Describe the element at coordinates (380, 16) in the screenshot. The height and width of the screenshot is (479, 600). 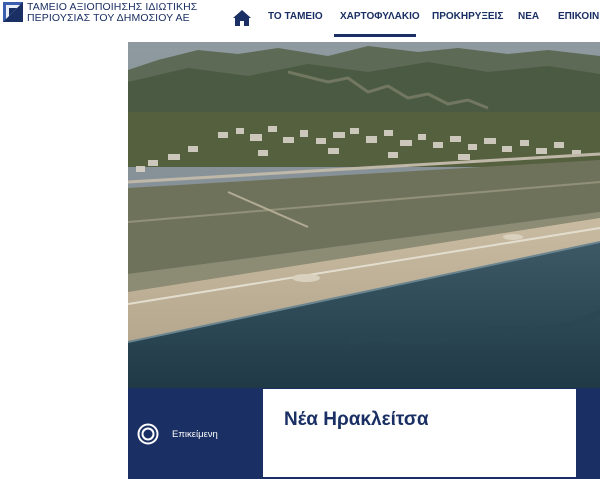
I see `nav-item-xartofylakio: ΧΑΡΤΟΦΥΛΑΚΙΟ` at that location.